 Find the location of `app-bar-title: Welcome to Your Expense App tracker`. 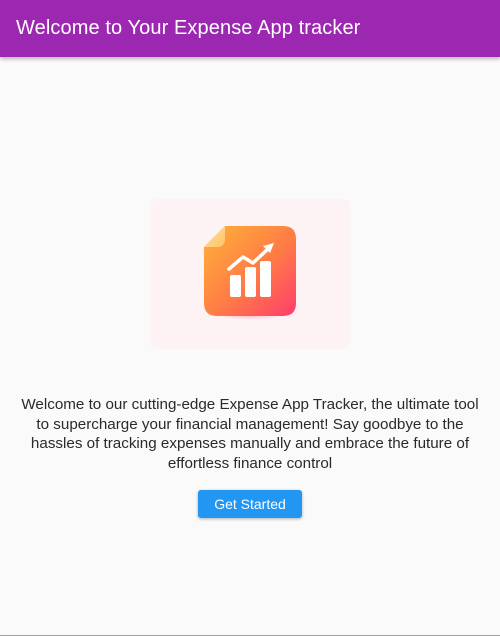

app-bar-title: Welcome to Your Expense App tracker is located at coordinates (188, 28).